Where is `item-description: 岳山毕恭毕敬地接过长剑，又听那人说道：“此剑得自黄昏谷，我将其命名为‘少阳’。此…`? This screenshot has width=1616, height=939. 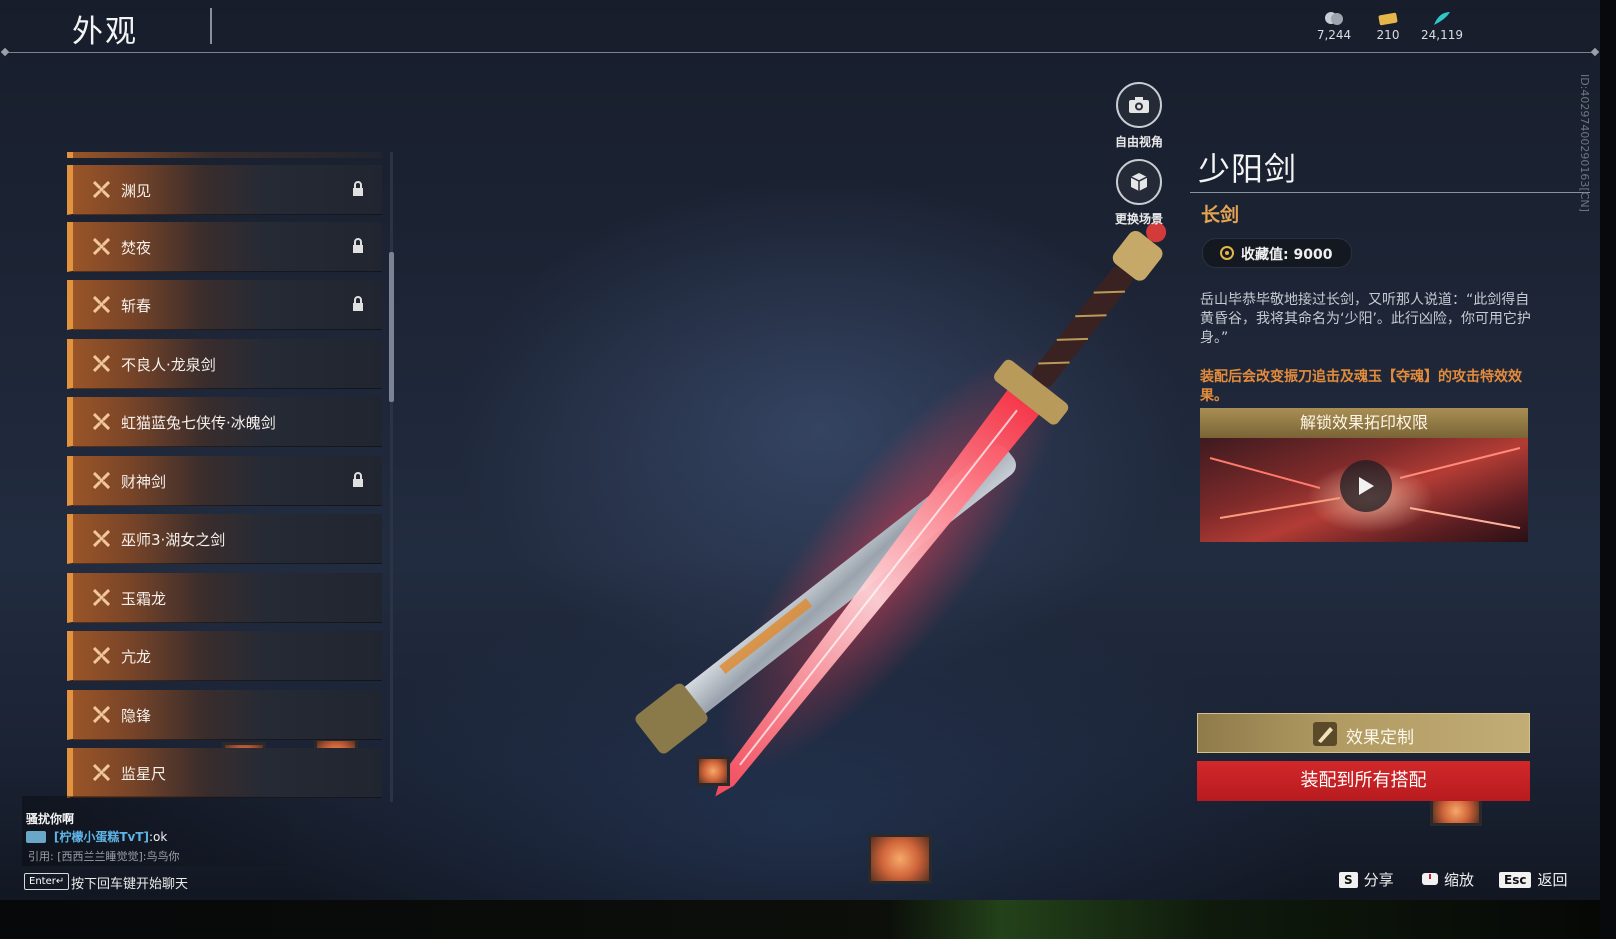 item-description: 岳山毕恭毕敬地接过长剑，又听那人说道：“此剑得自黄昏谷，我将其命名为‘少阳’。此… is located at coordinates (1365, 319).